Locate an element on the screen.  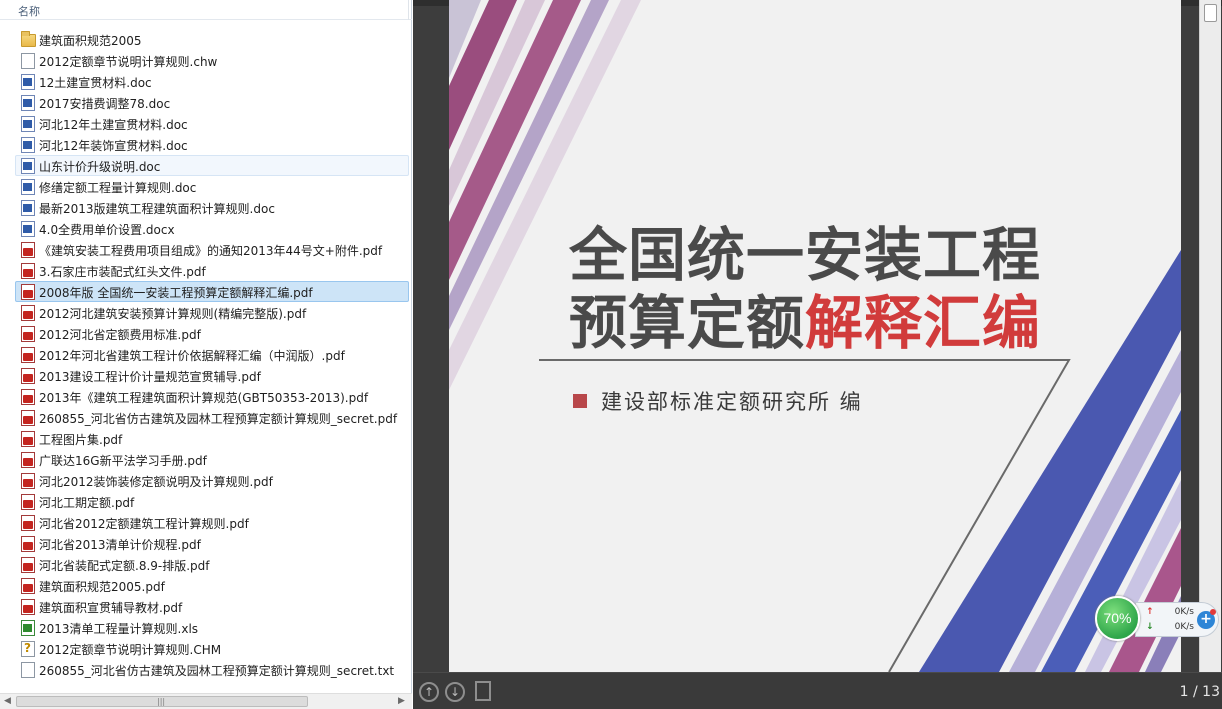
arrow-up-icon: ↑ is located at coordinates (429, 692).